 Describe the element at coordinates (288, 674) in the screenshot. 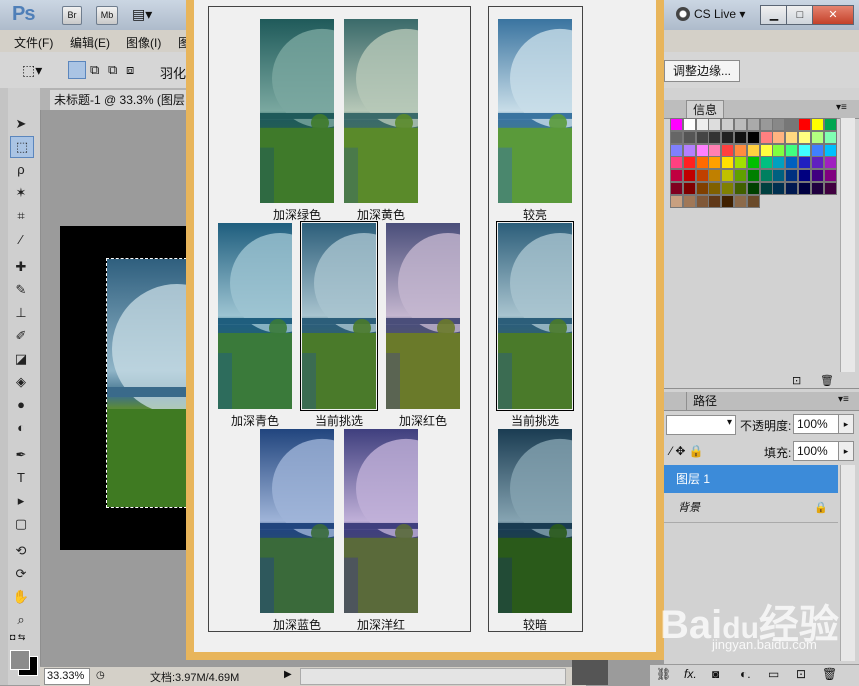

I see `status-menu-icon: ▶` at that location.